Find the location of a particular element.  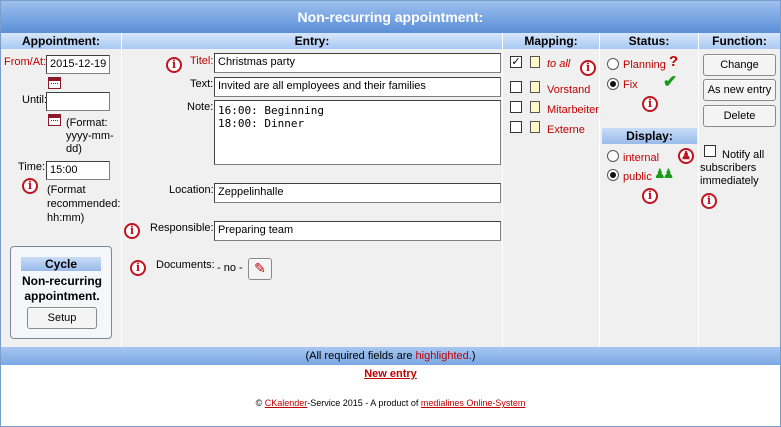

edit-documents-button: ✎ is located at coordinates (260, 269).